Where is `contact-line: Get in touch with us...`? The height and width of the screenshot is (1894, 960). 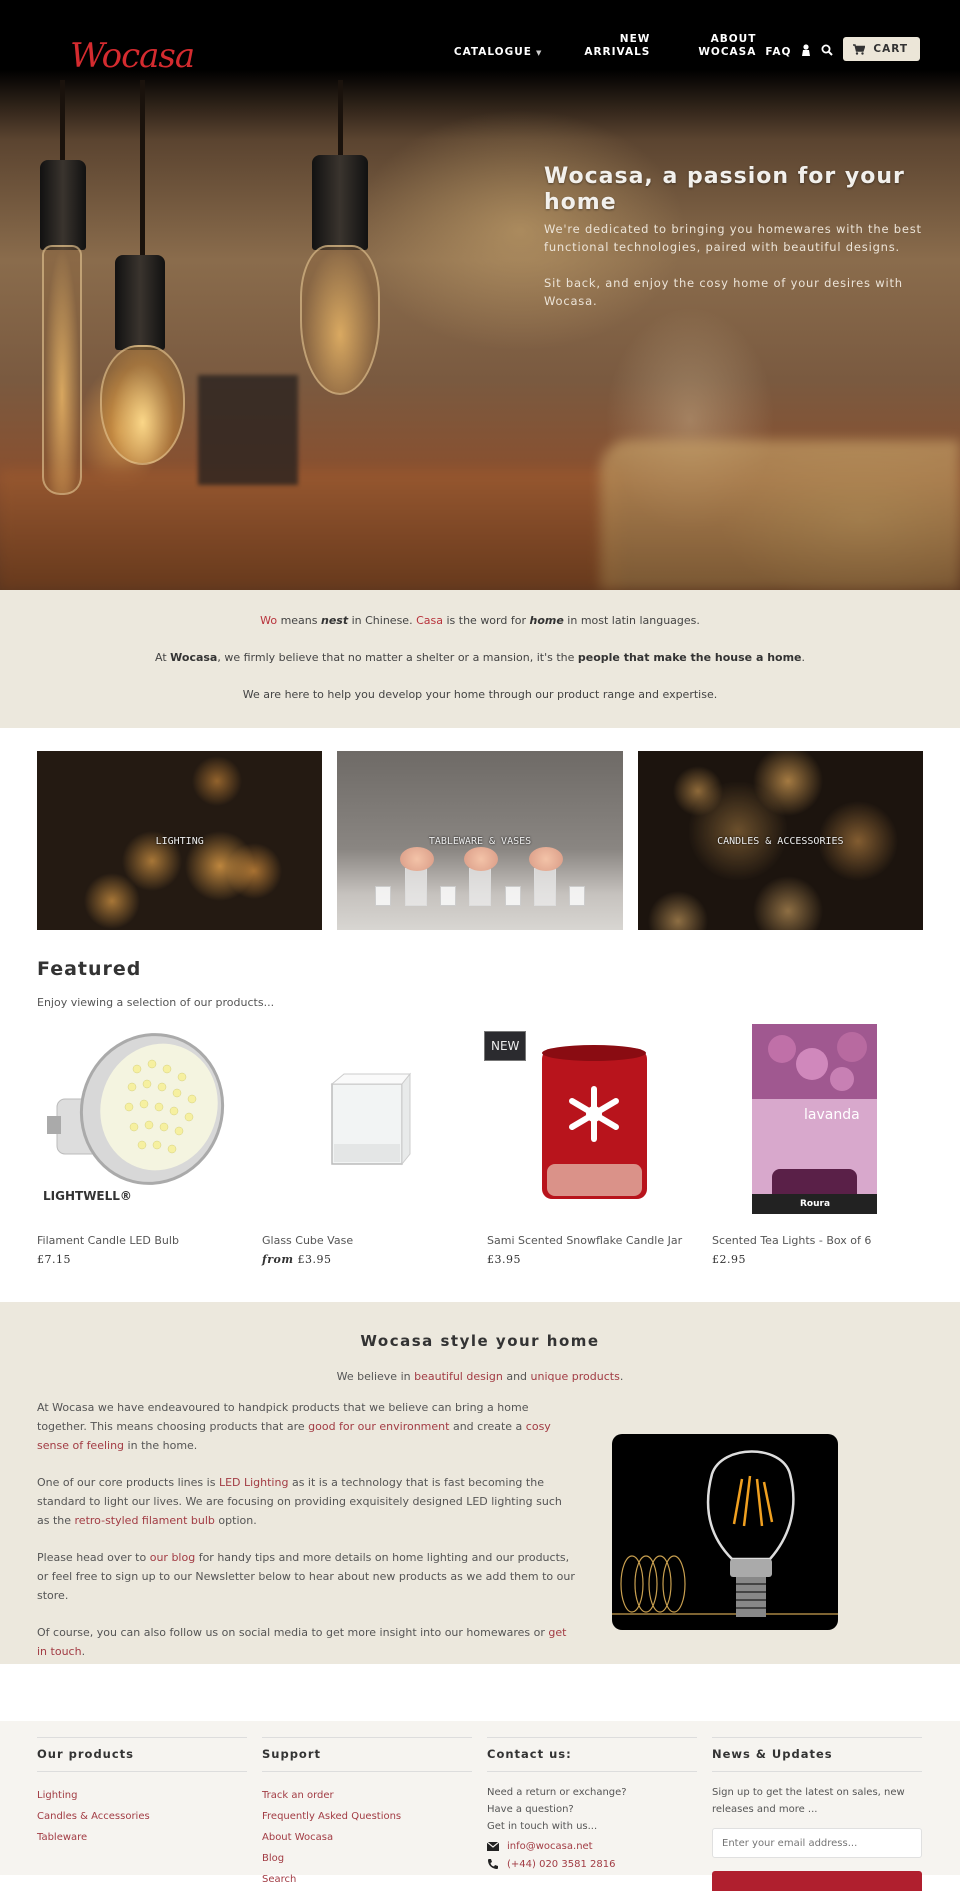 contact-line: Get in touch with us... is located at coordinates (542, 1826).